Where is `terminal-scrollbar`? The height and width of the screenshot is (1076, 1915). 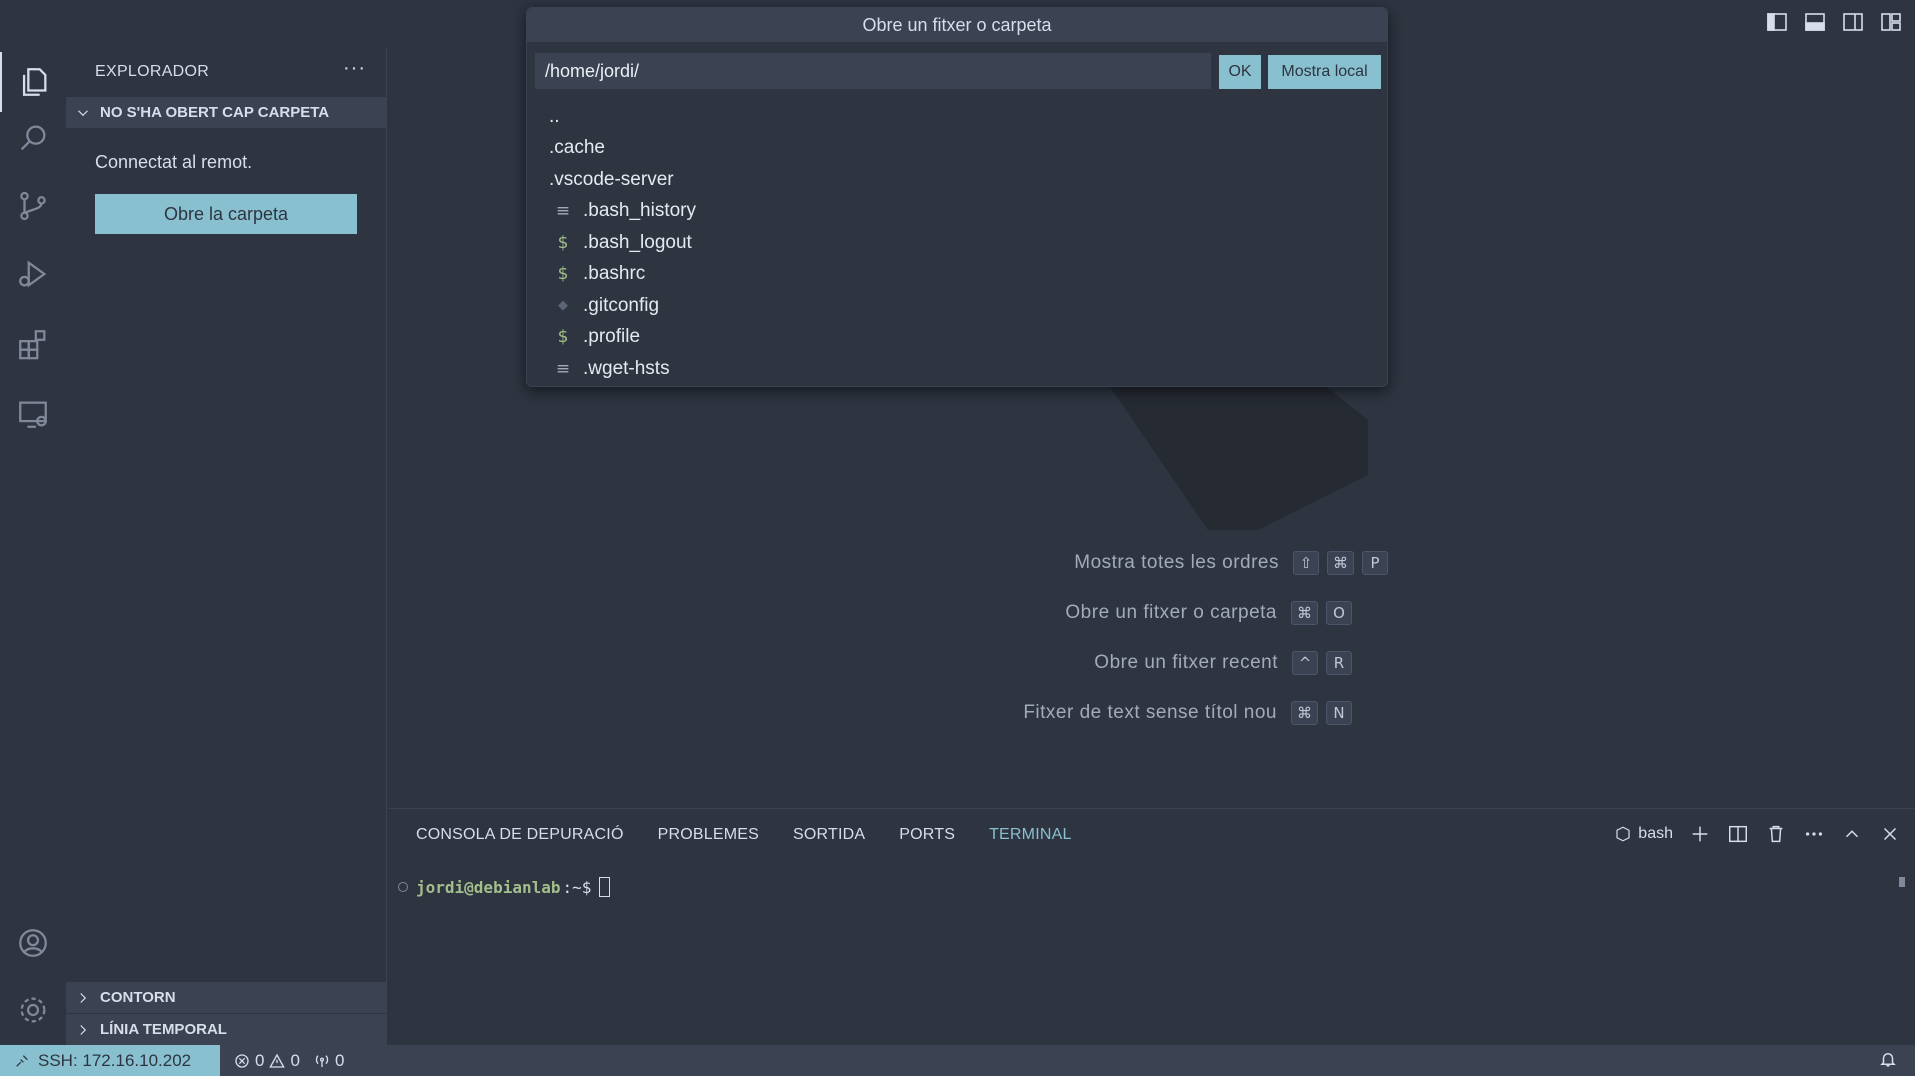 terminal-scrollbar is located at coordinates (1902, 882).